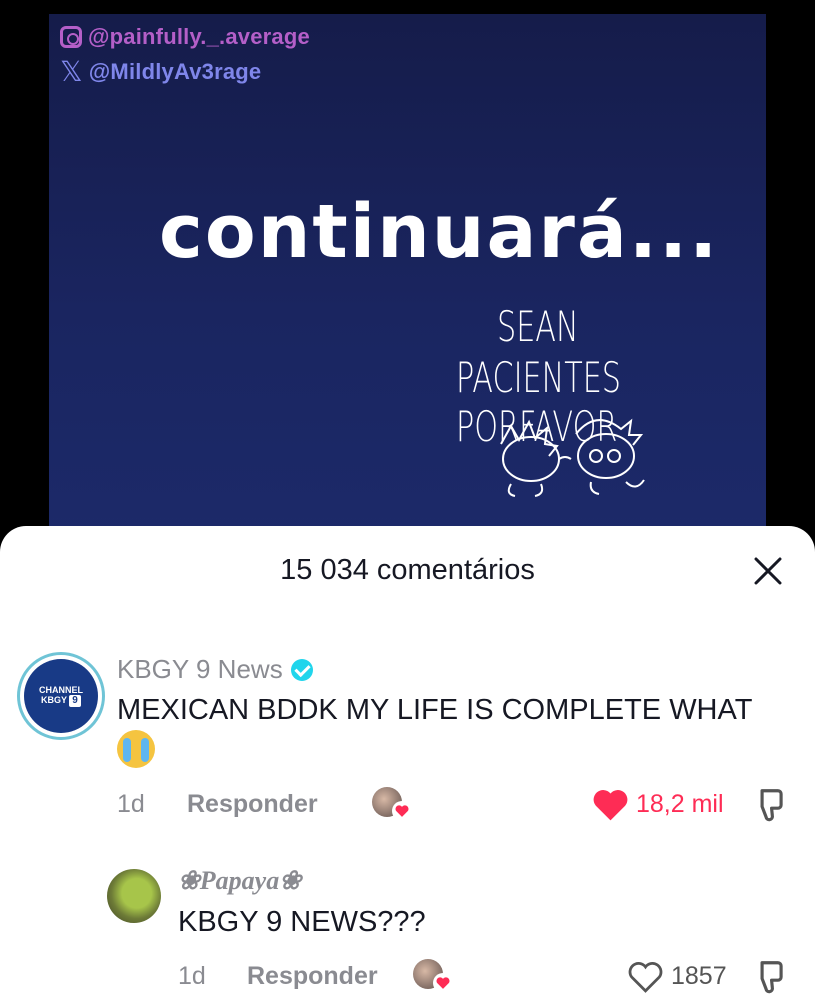 The height and width of the screenshot is (1000, 815). Describe the element at coordinates (302, 922) in the screenshot. I see `comment-text: KBGY 9 NEWS???` at that location.